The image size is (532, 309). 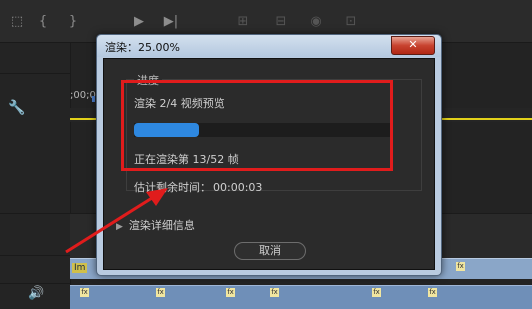 I want to click on arrow-head, so click(x=157, y=197).